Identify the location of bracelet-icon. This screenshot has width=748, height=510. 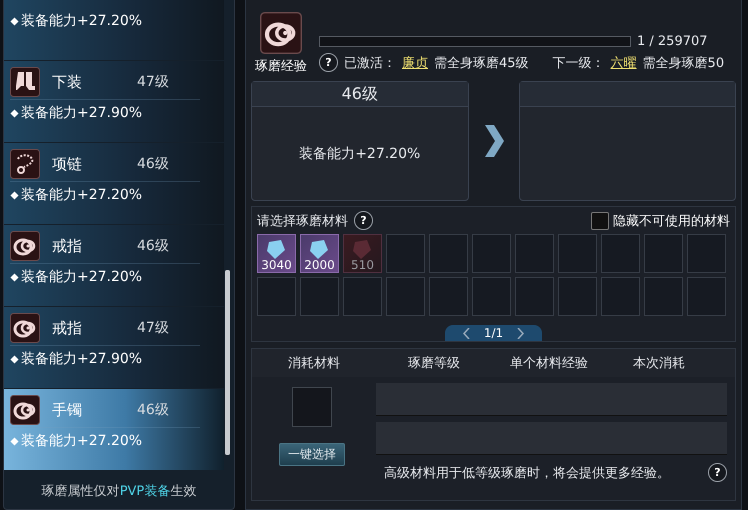
(25, 410).